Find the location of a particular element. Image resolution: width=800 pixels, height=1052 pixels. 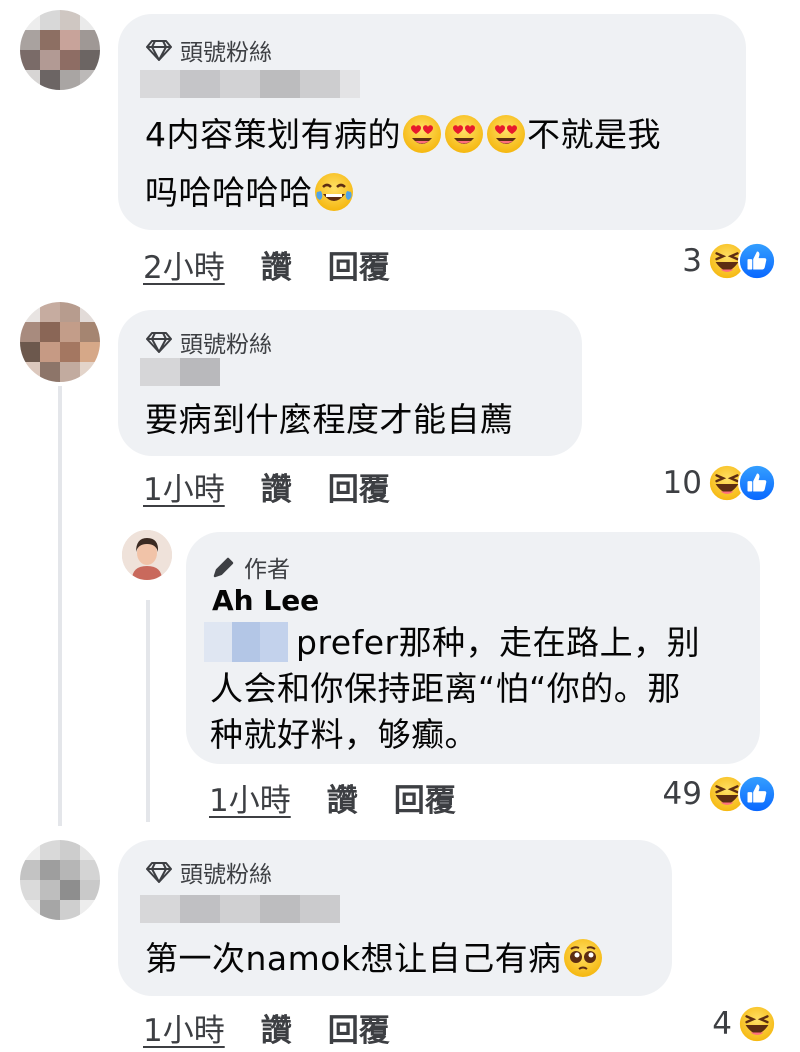

comment-text: 4内容策划有病的 不就是我 is located at coordinates (403, 134).